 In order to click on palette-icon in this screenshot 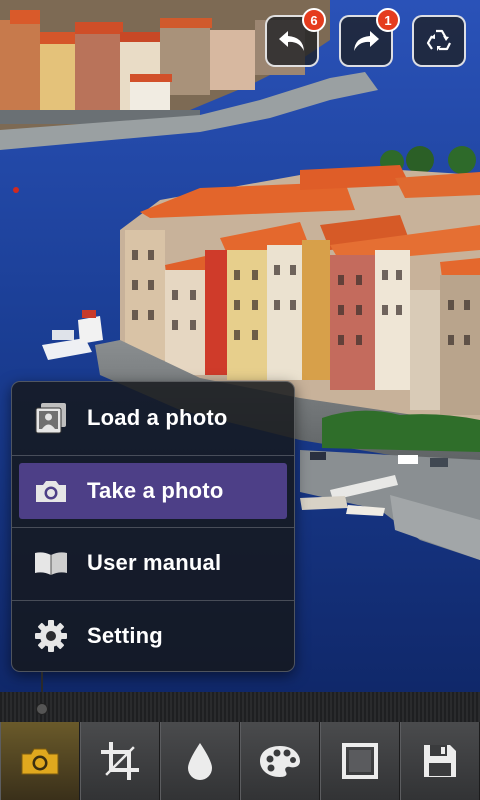, I will do `click(280, 761)`.